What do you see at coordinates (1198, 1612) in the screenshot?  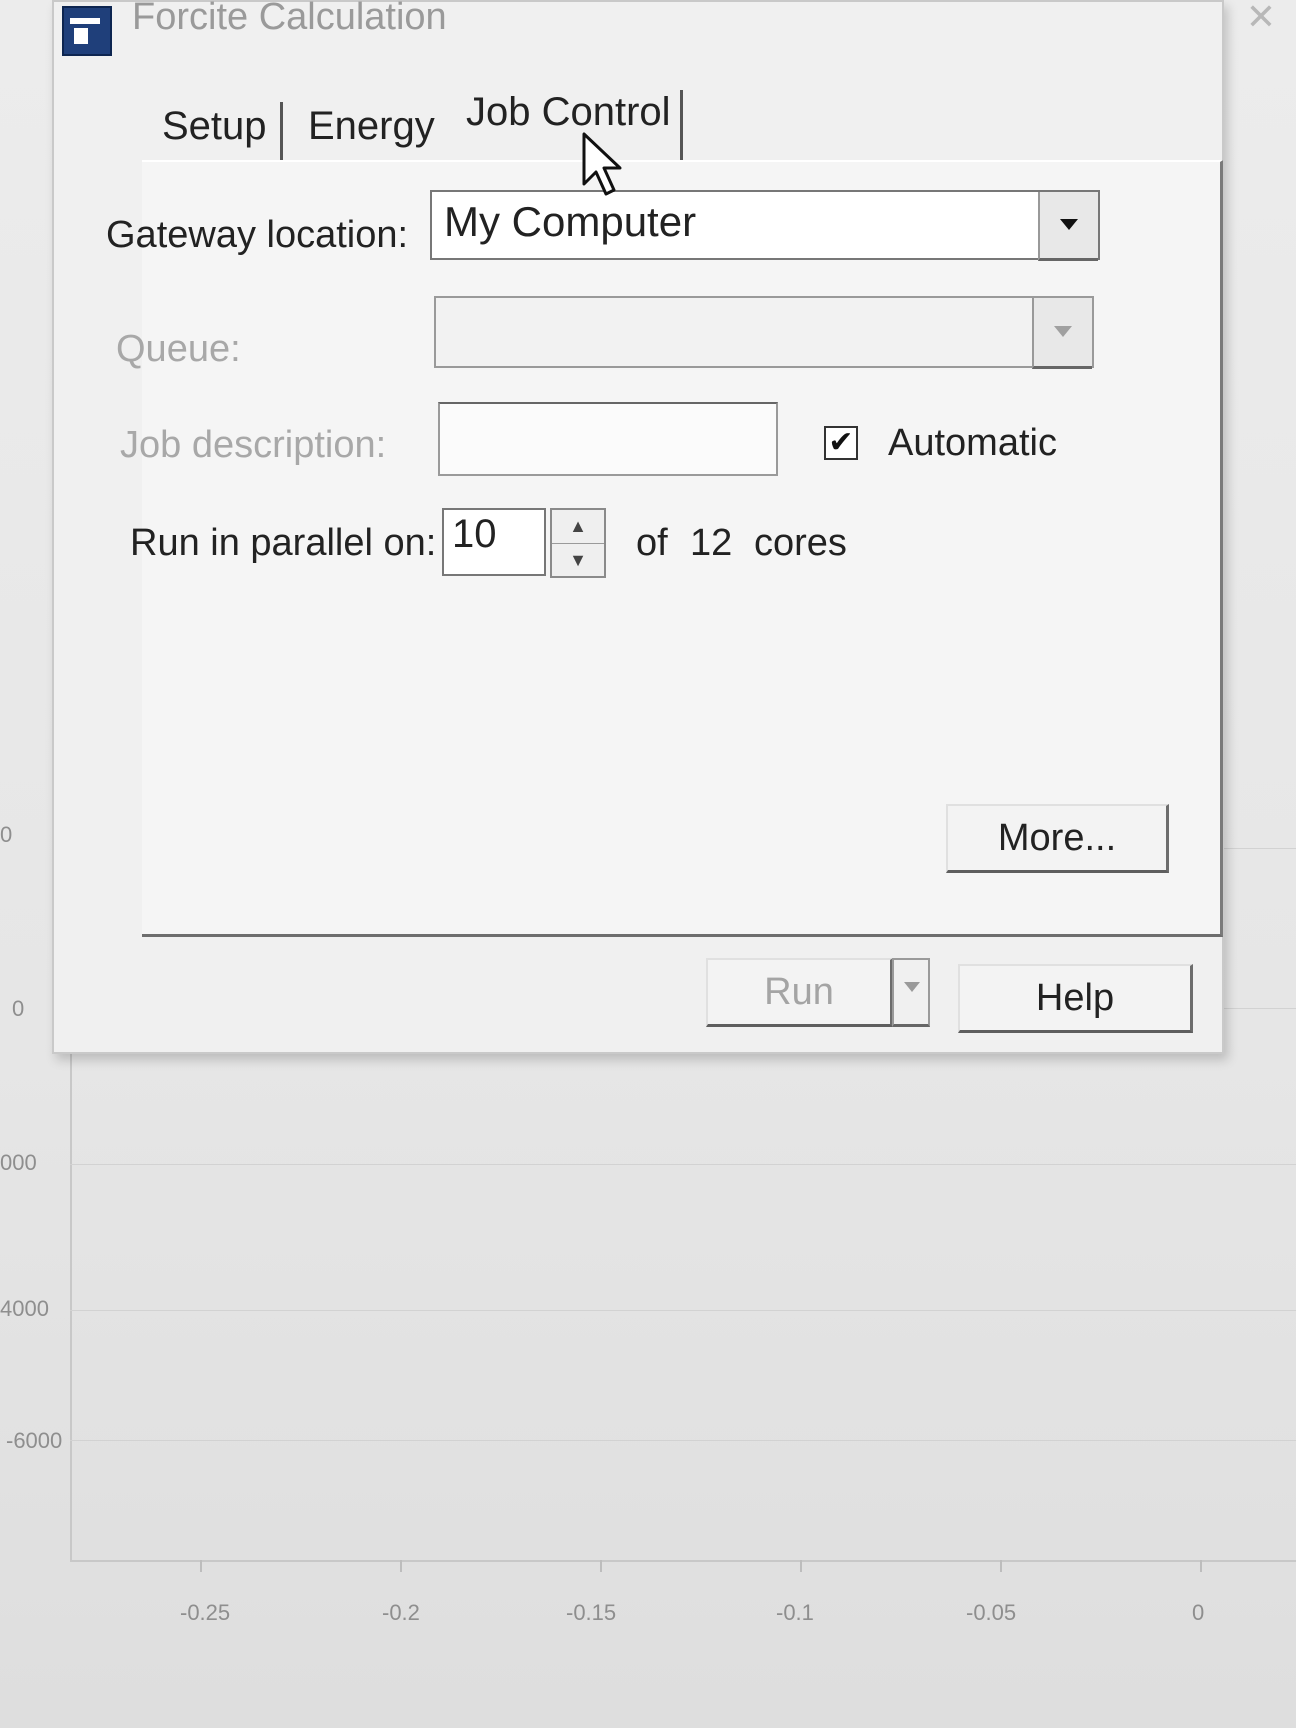 I see `x-tick-label: 0` at bounding box center [1198, 1612].